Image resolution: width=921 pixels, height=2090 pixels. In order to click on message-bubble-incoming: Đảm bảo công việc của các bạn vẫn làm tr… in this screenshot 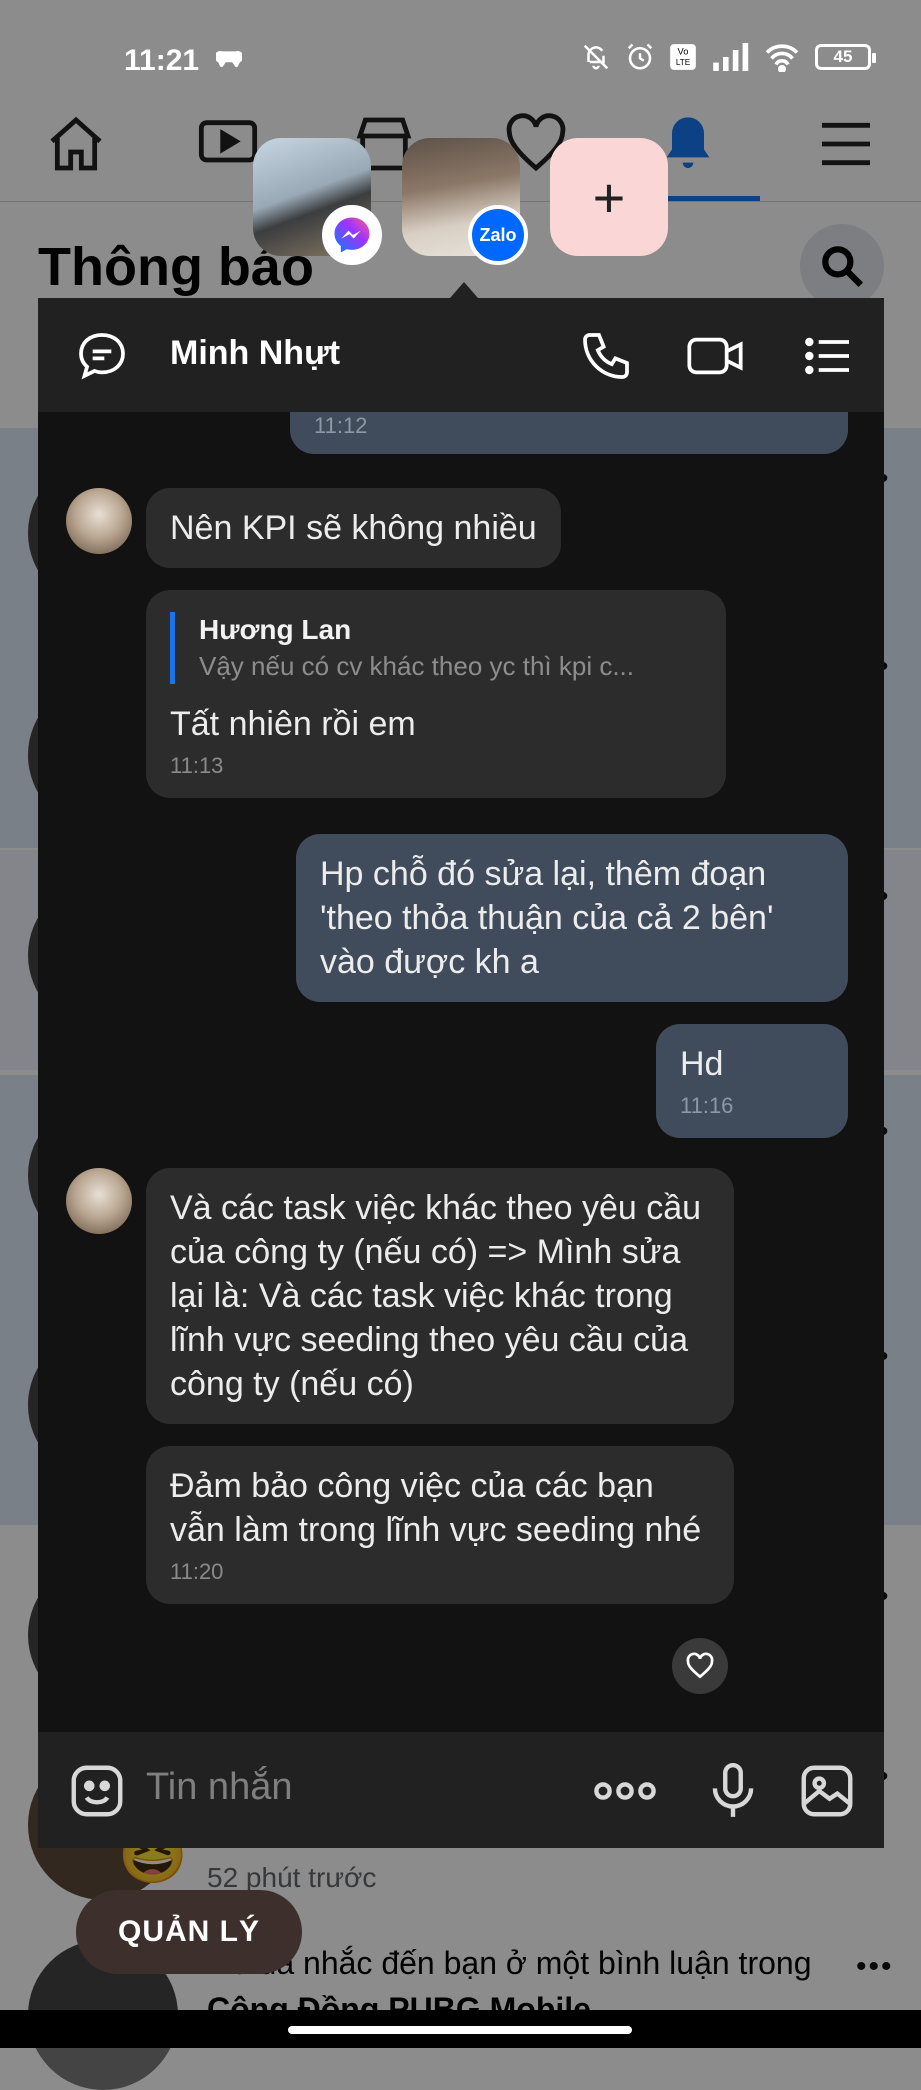, I will do `click(440, 1525)`.